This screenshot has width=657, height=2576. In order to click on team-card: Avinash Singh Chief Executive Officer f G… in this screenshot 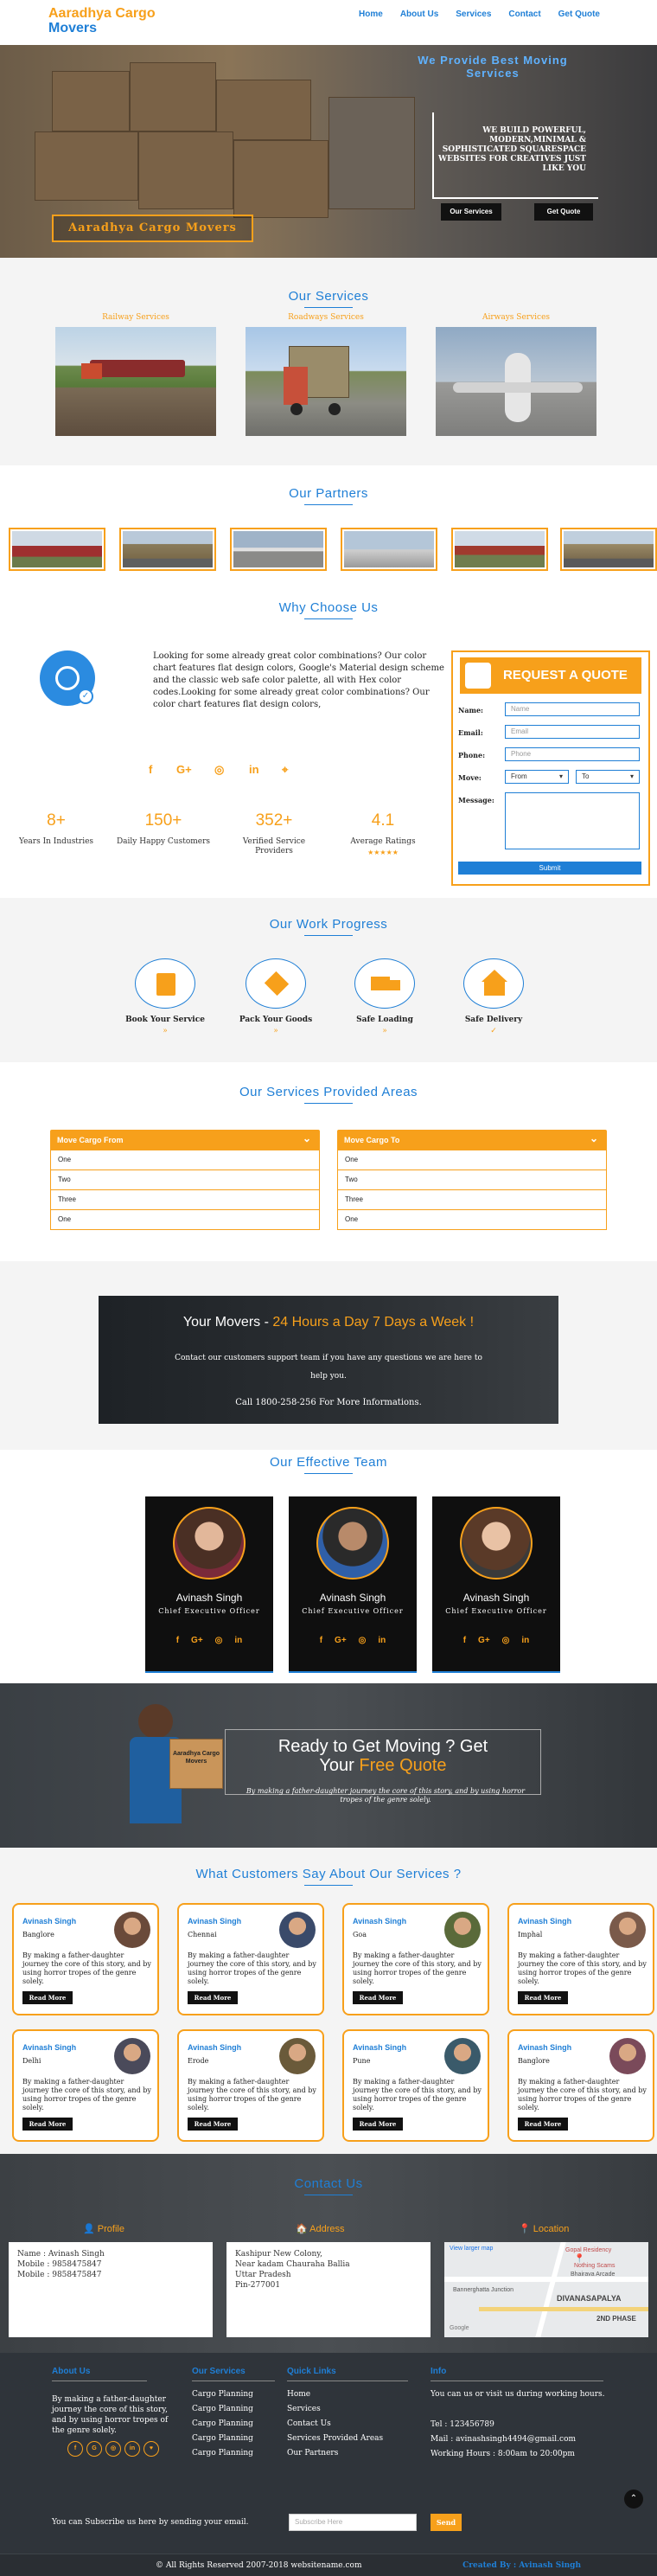, I will do `click(209, 1584)`.